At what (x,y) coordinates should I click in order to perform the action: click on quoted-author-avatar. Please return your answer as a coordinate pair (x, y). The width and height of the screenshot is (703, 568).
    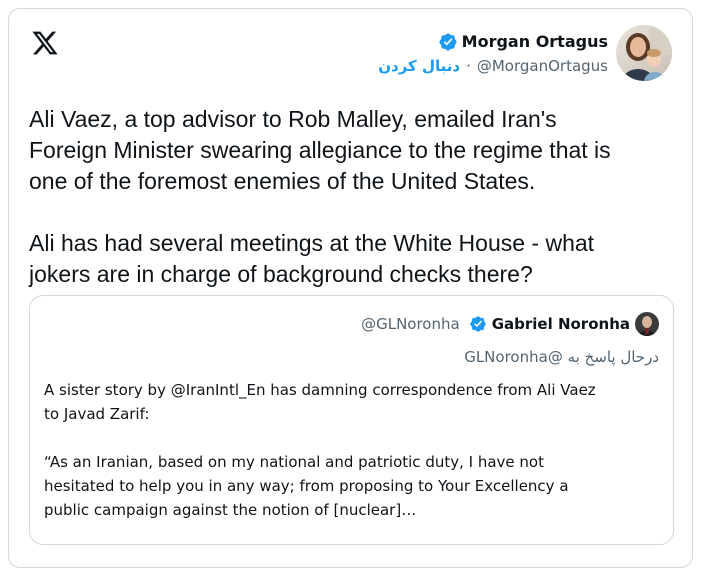
    Looking at the image, I should click on (647, 324).